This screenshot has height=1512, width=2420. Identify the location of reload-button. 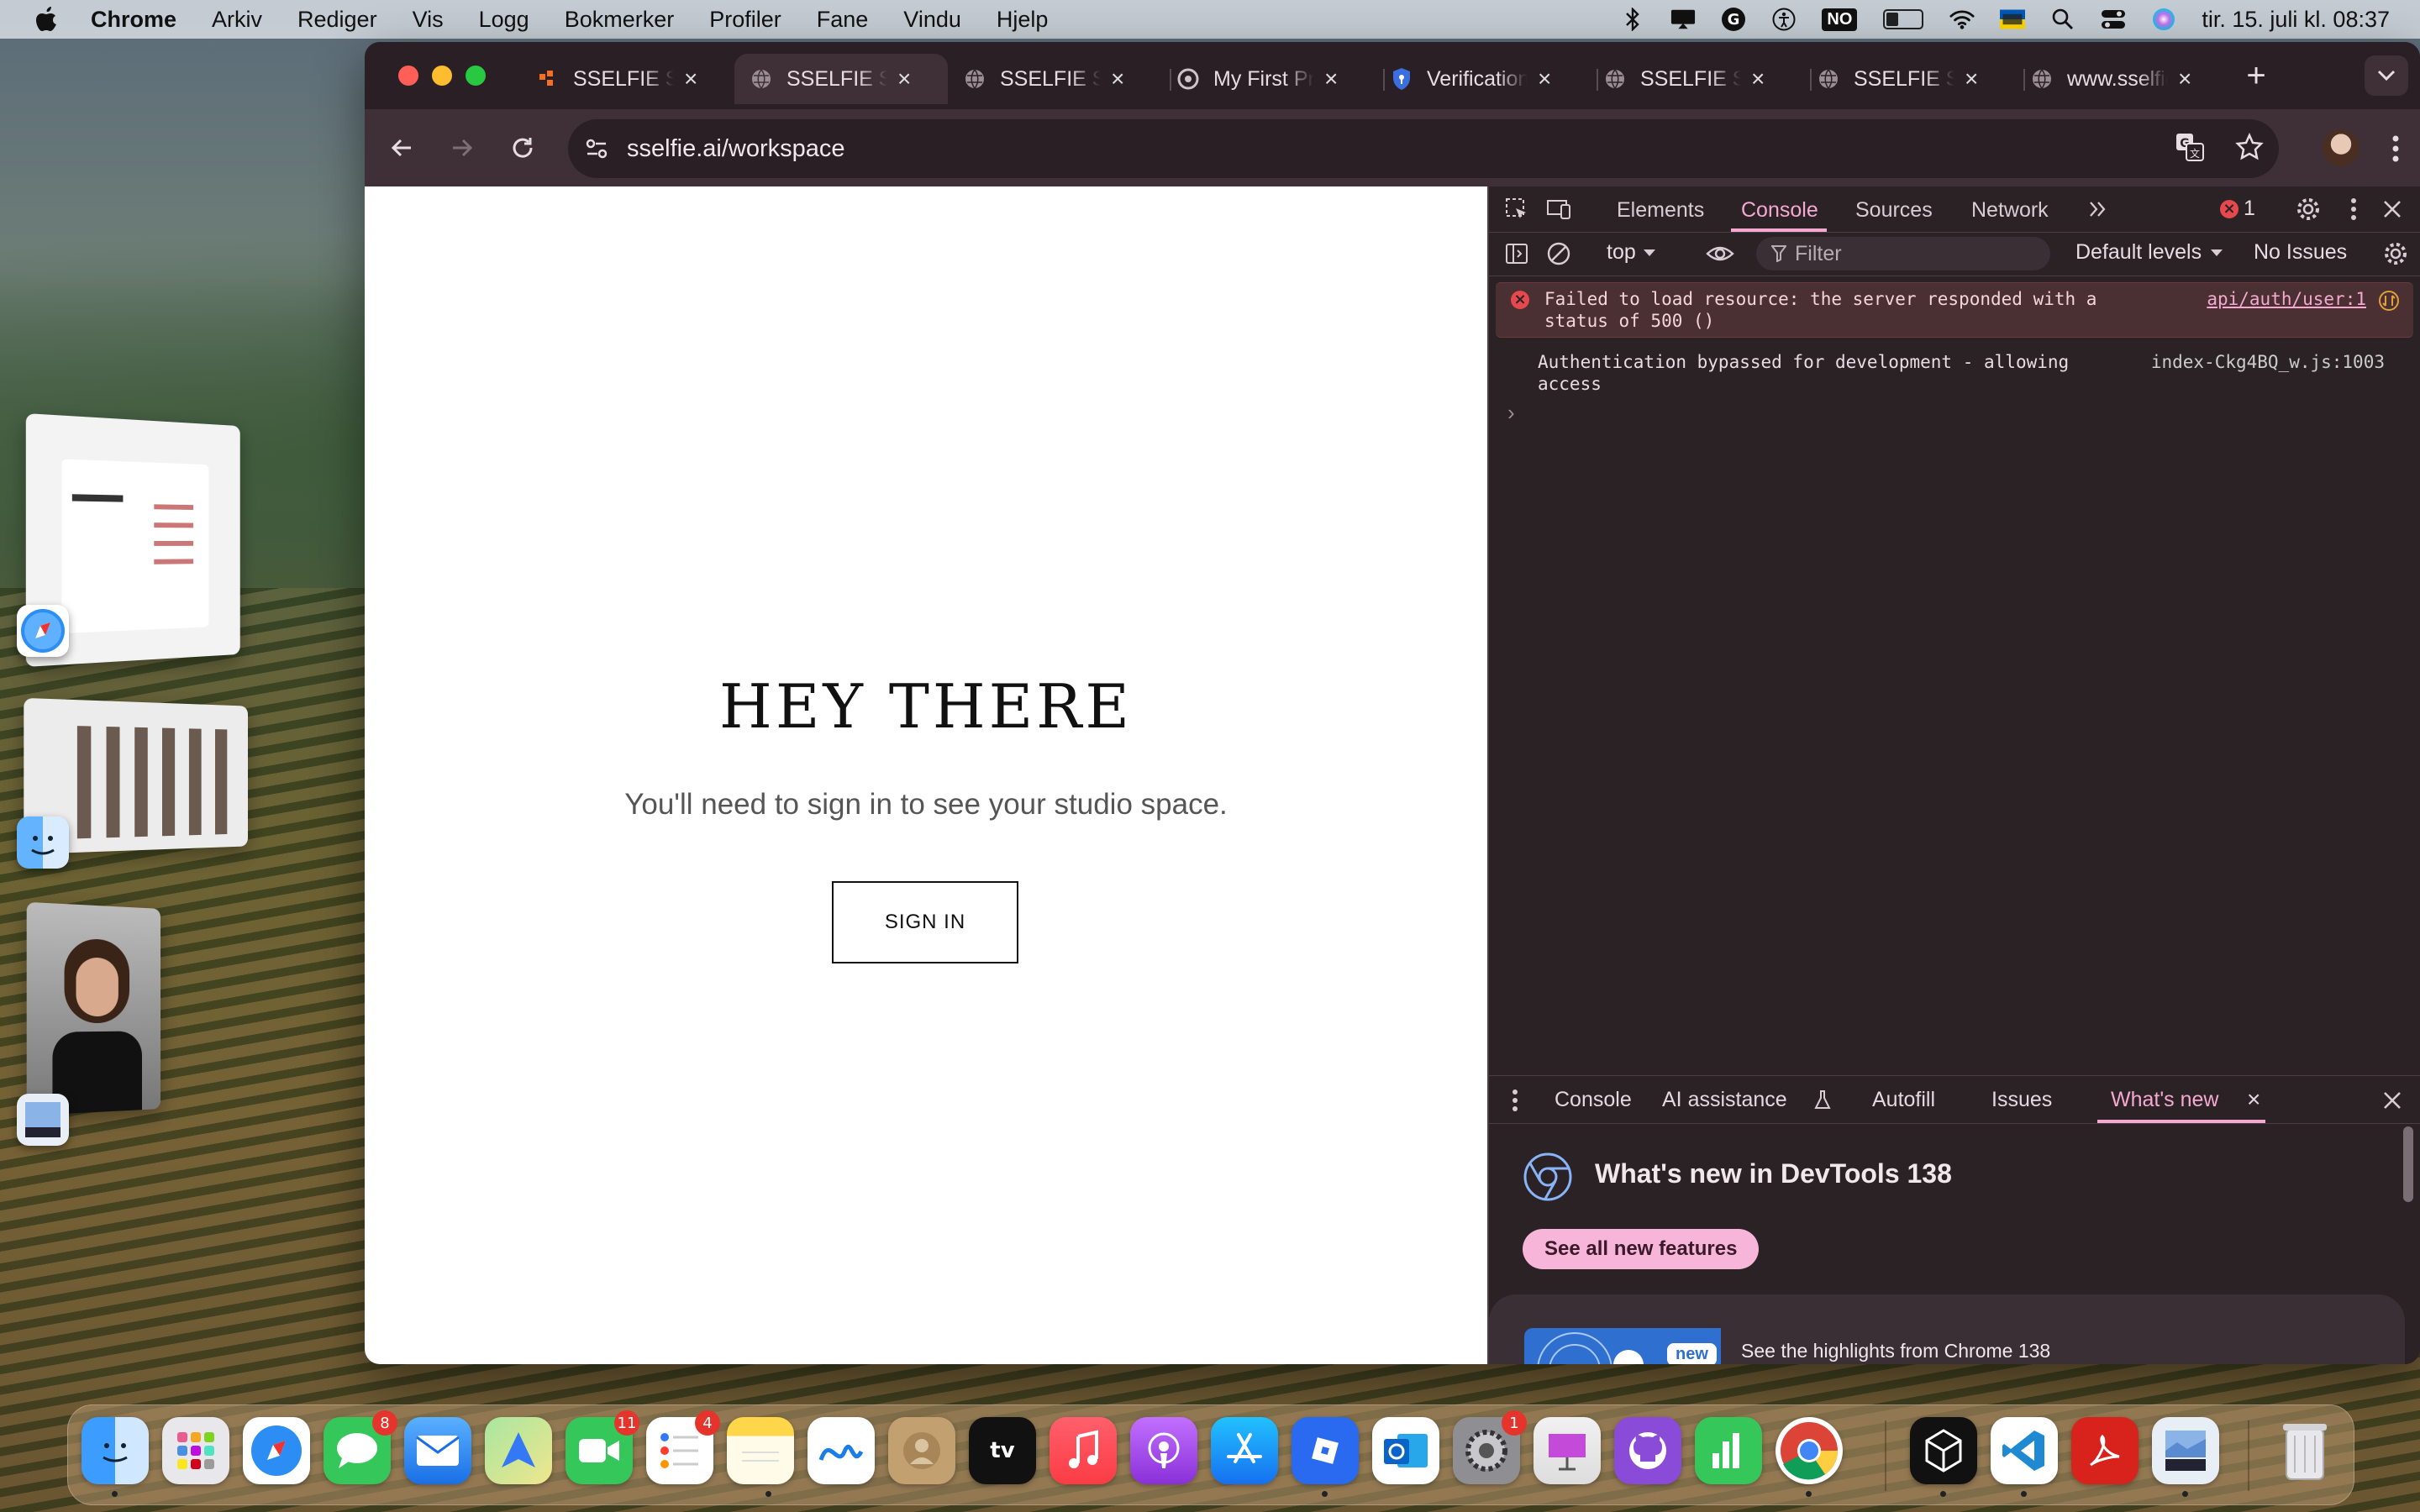
(522, 148).